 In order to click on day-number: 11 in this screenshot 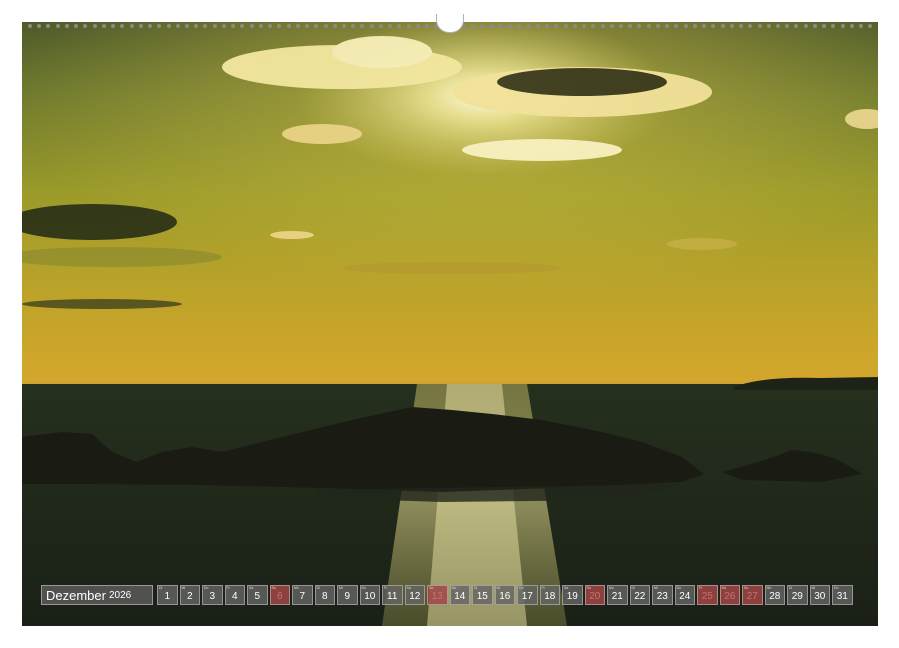, I will do `click(392, 596)`.